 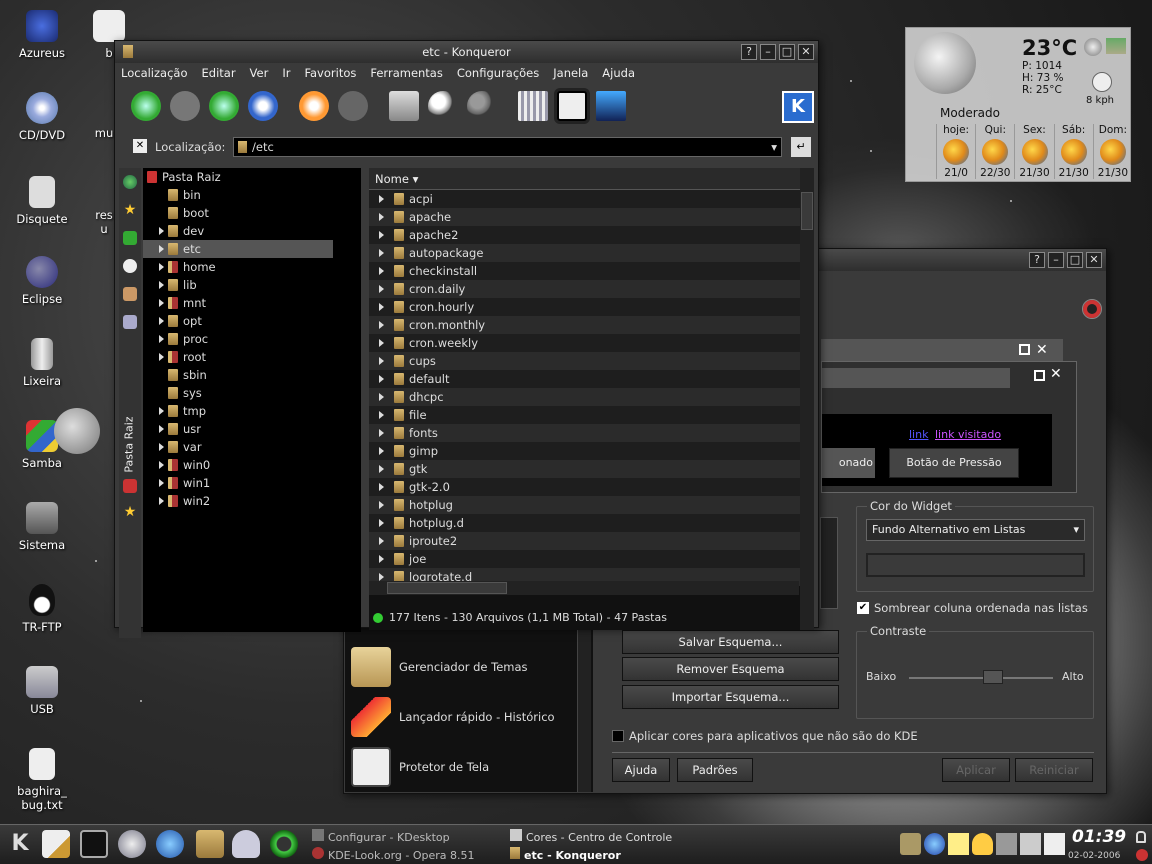 I want to click on up-icon, so click(x=224, y=106).